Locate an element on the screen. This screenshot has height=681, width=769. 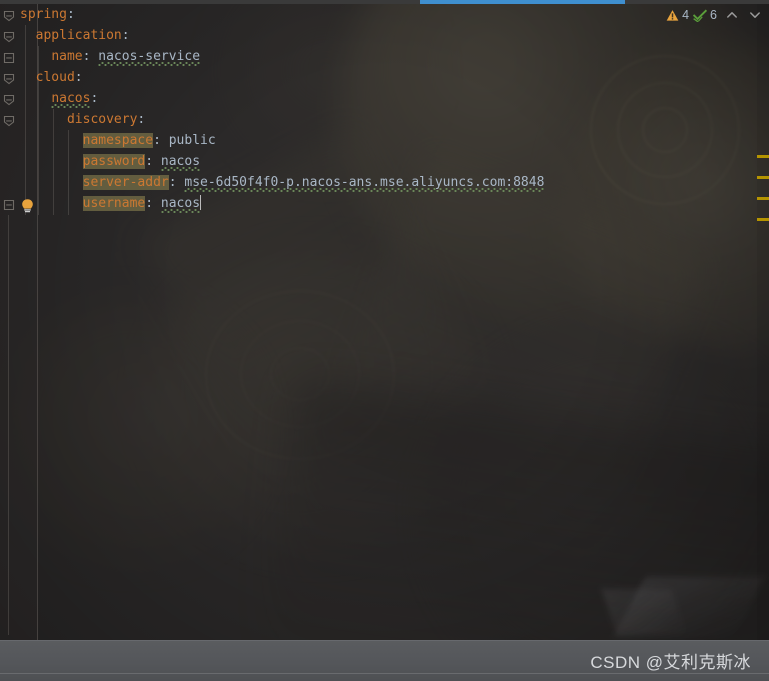
code-line: name: nacos-service is located at coordinates (365, 56).